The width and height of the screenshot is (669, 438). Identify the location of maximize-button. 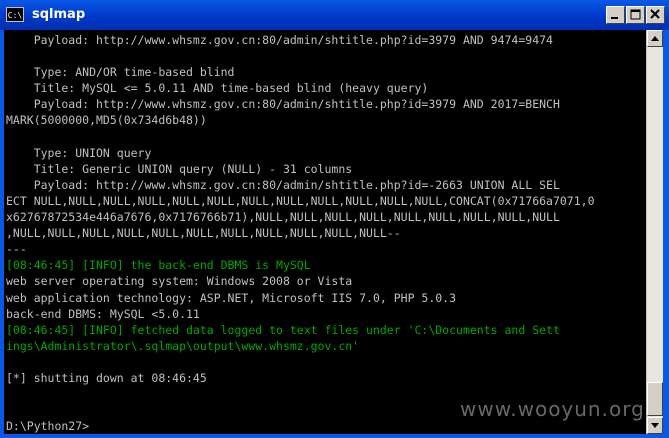
(635, 15).